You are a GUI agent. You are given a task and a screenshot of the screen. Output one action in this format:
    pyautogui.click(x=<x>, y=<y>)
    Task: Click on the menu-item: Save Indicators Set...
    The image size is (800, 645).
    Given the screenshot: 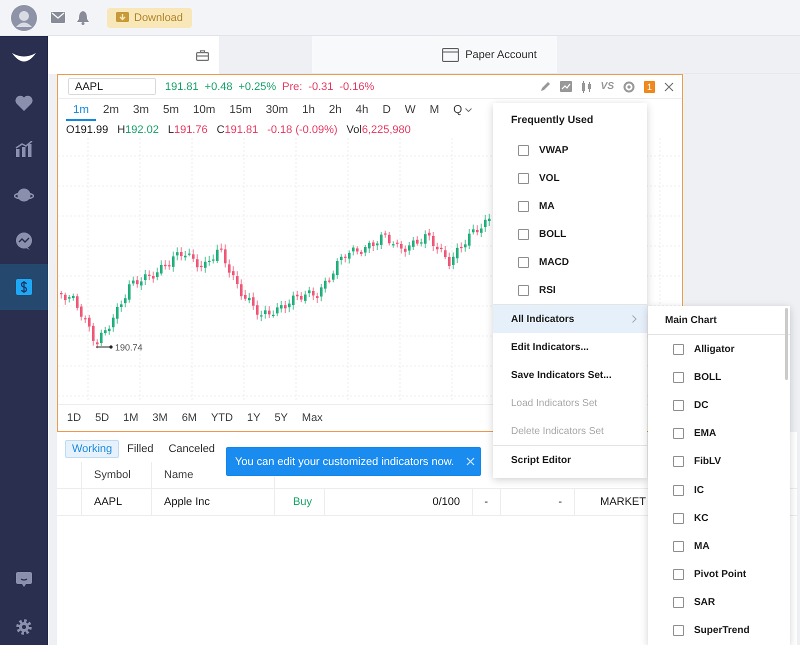 What is the action you would take?
    pyautogui.click(x=570, y=375)
    